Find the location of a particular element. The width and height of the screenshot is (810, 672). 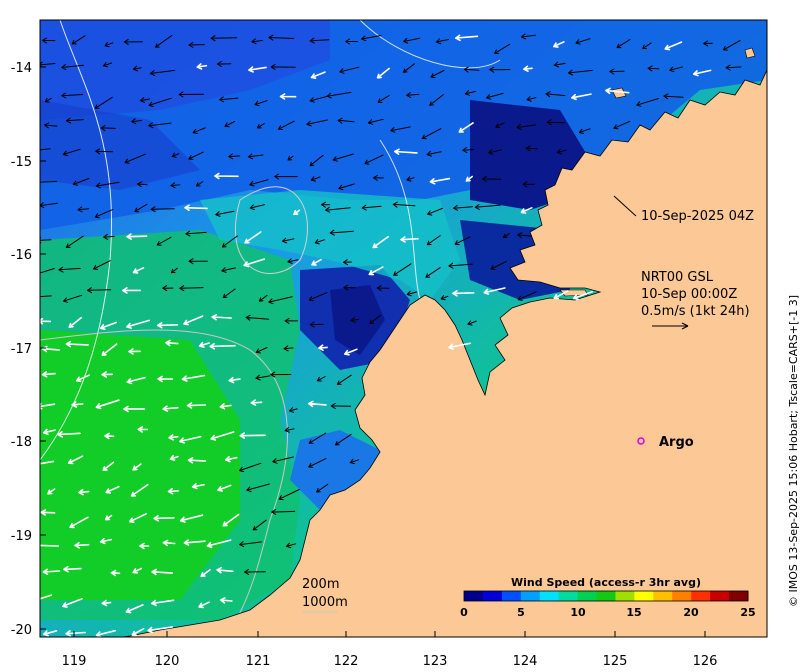

x-tick-label: 126 is located at coordinates (705, 661).